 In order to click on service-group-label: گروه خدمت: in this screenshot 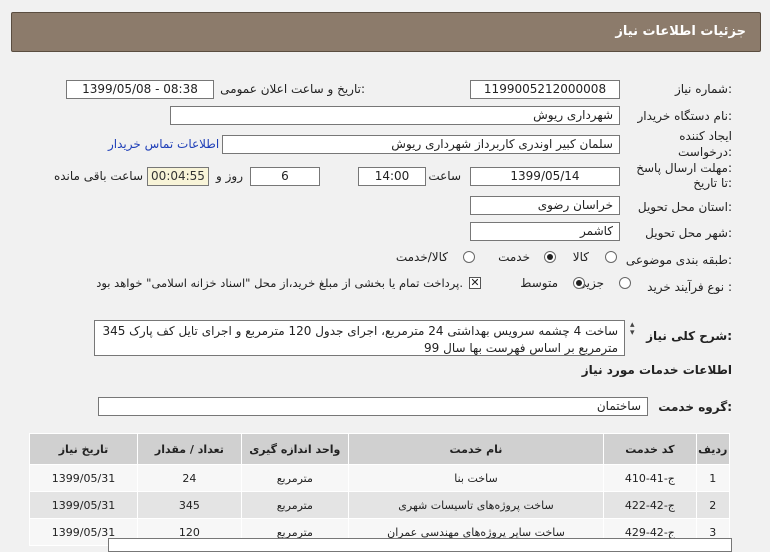, I will do `click(695, 407)`.